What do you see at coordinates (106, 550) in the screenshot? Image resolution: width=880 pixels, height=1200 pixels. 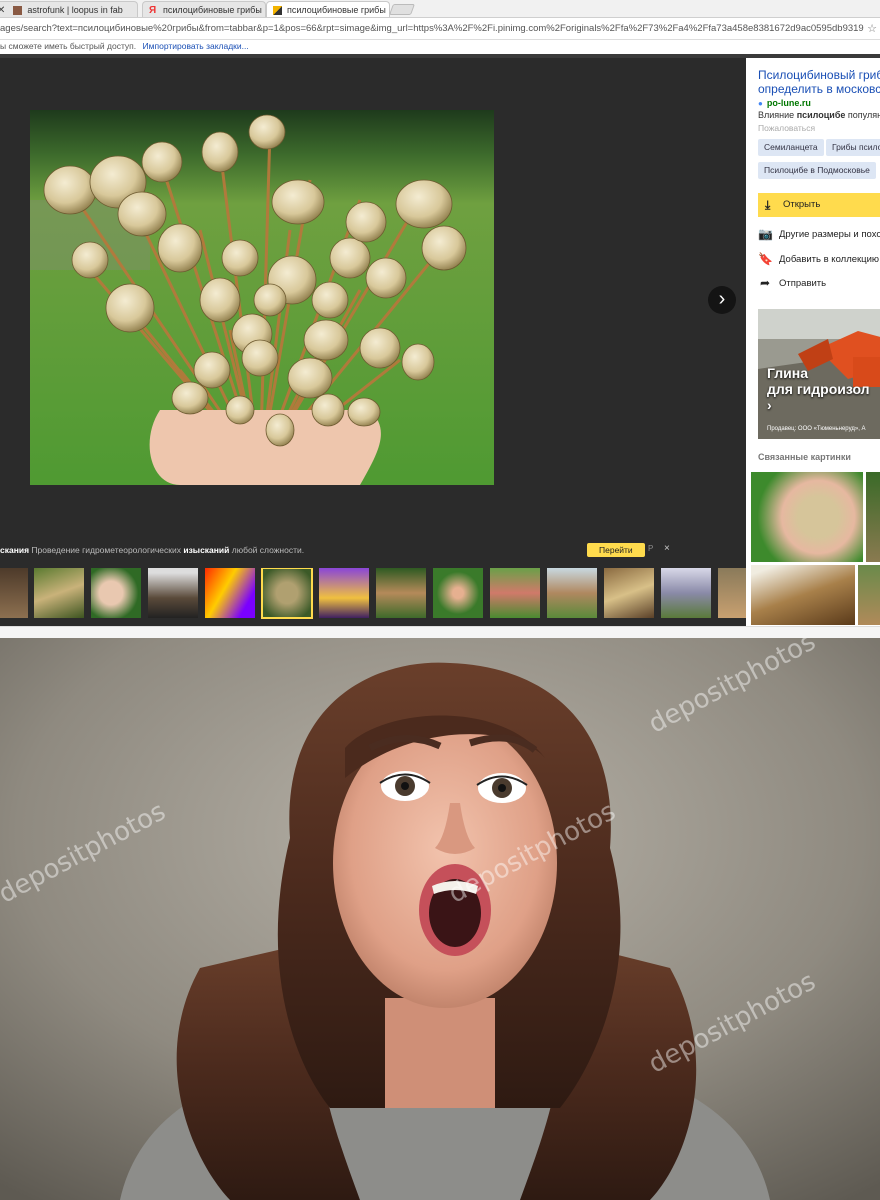 I see `ad-text-a: Проведение гидрометеорологических` at bounding box center [106, 550].